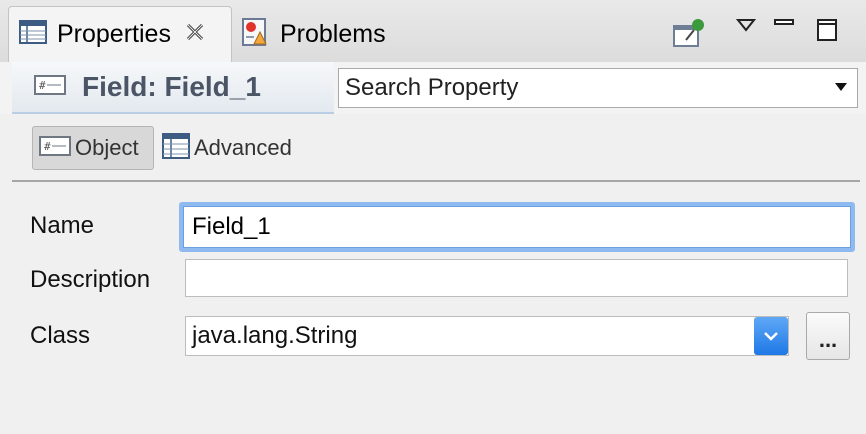  Describe the element at coordinates (33, 34) in the screenshot. I see `properties-icon` at that location.